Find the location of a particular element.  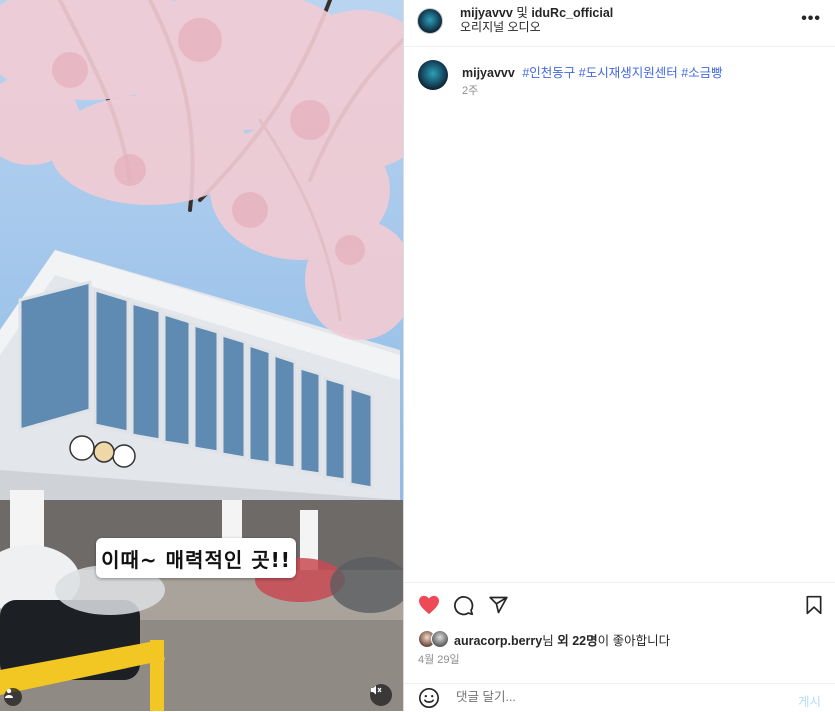

bookmark-icon is located at coordinates (814, 605).